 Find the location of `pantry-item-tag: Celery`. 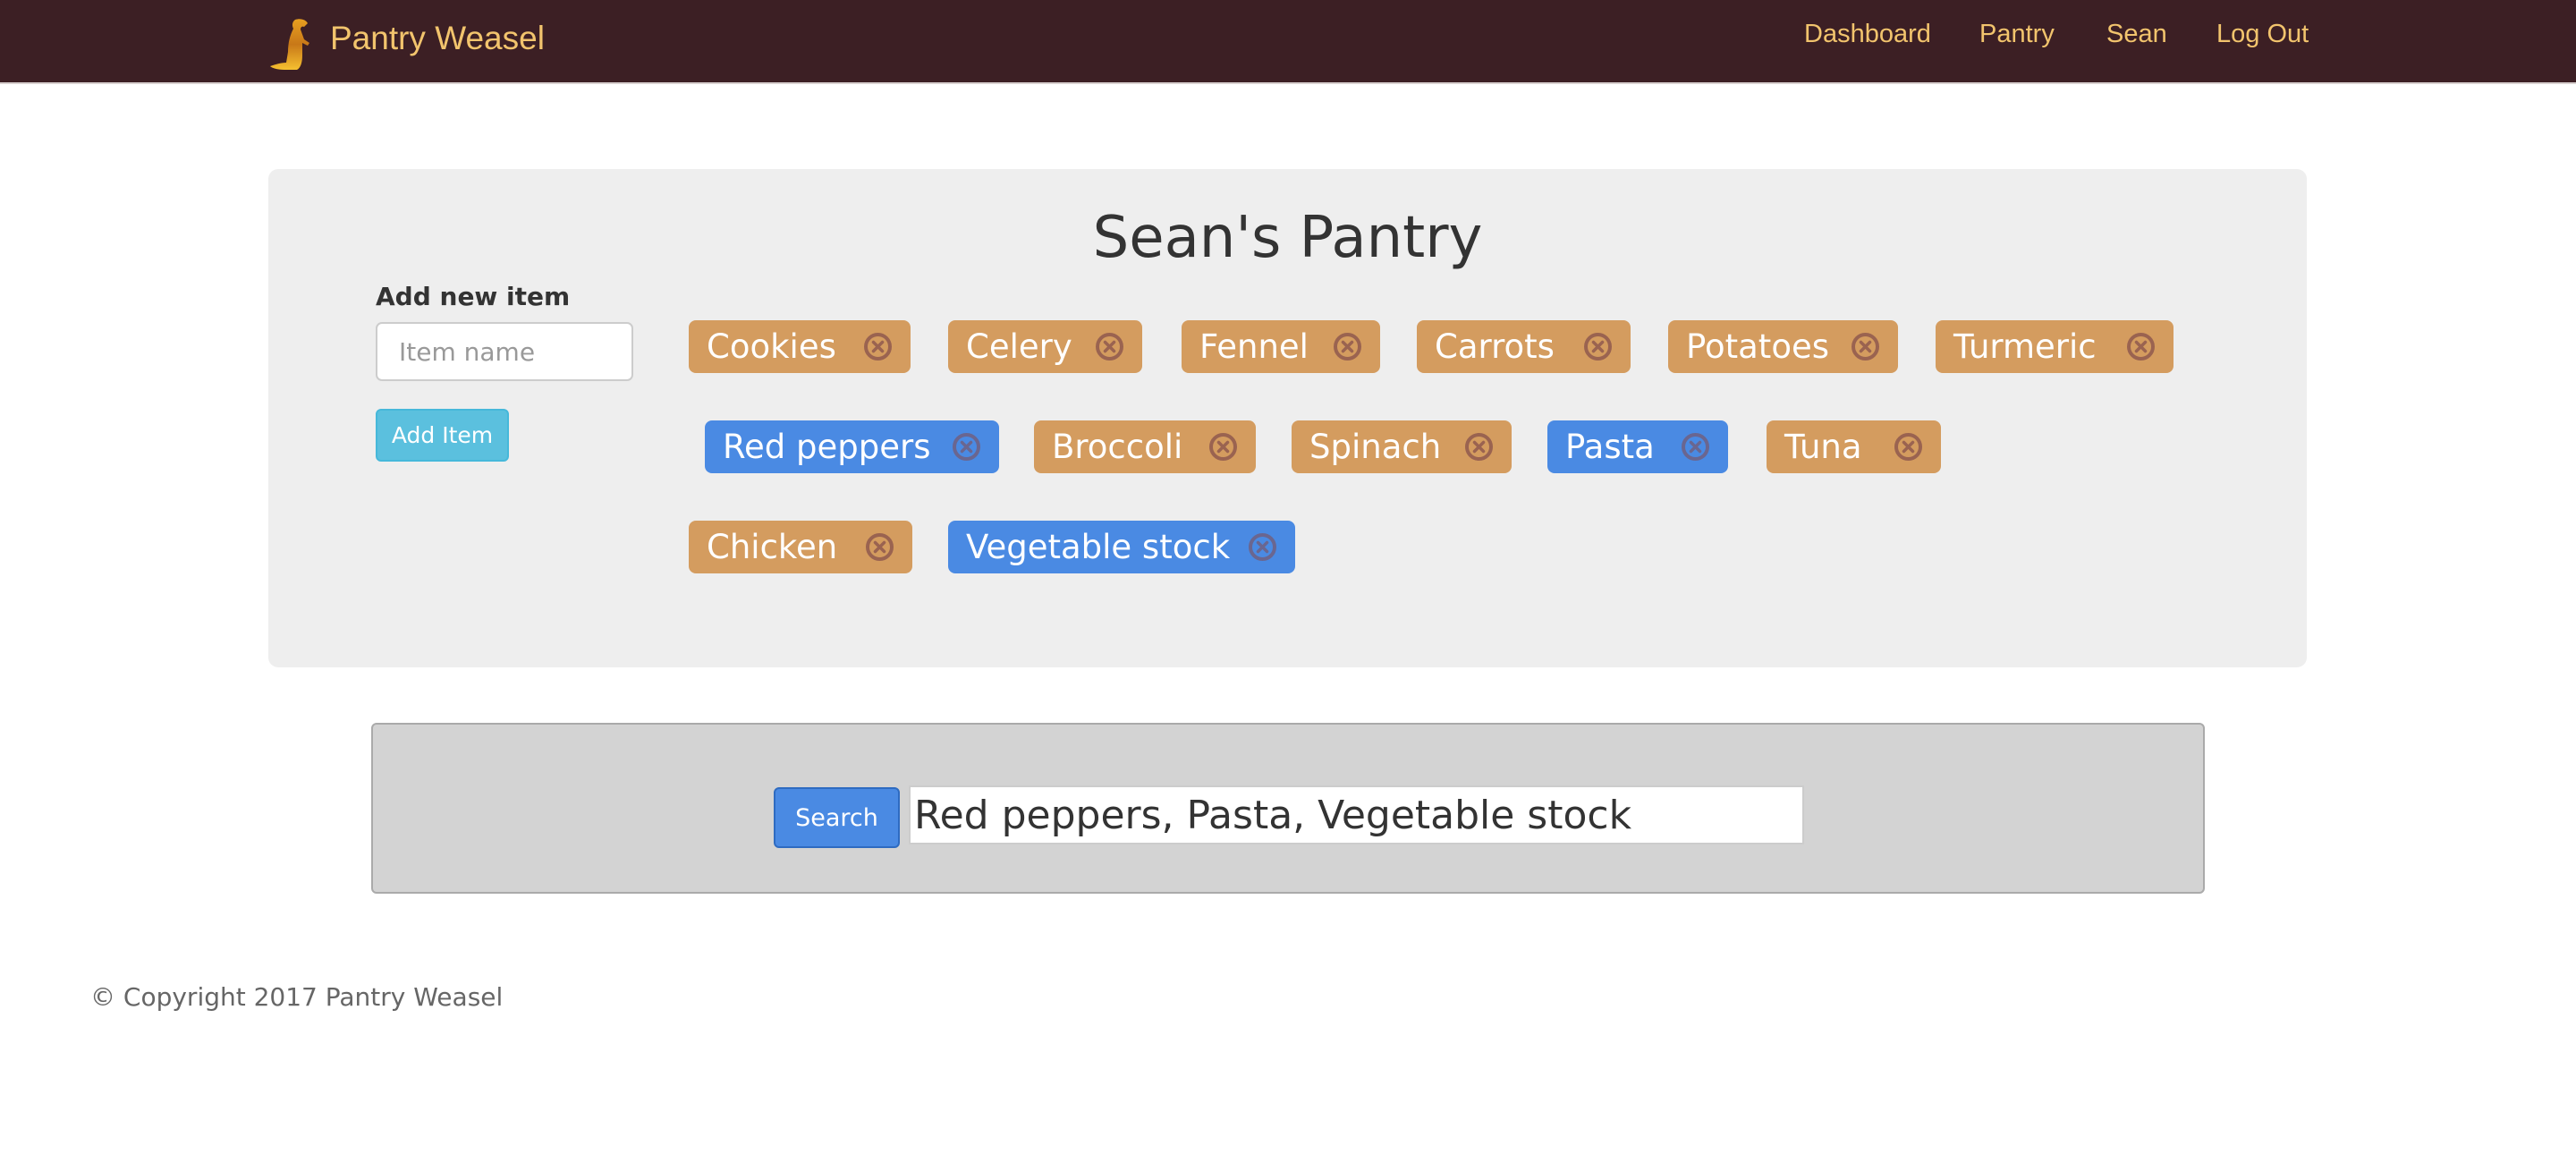

pantry-item-tag: Celery is located at coordinates (1045, 346).